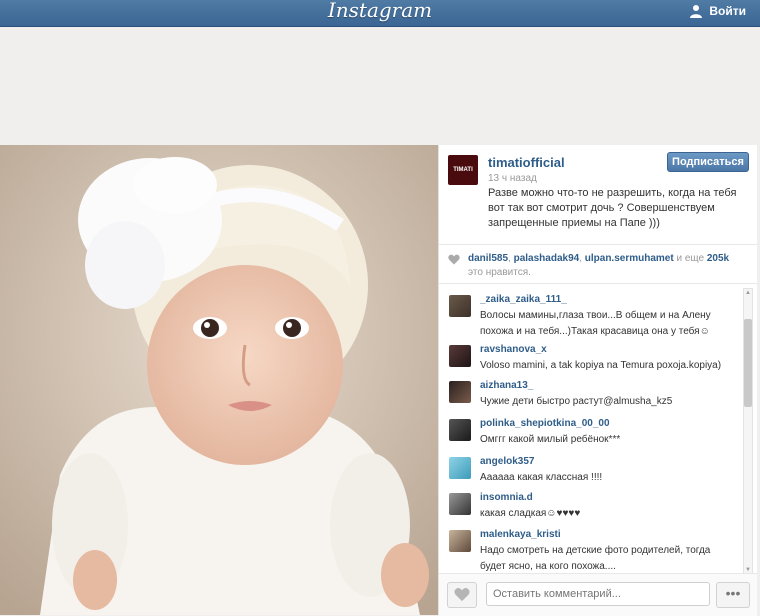 The height and width of the screenshot is (616, 760). I want to click on like-button, so click(462, 595).